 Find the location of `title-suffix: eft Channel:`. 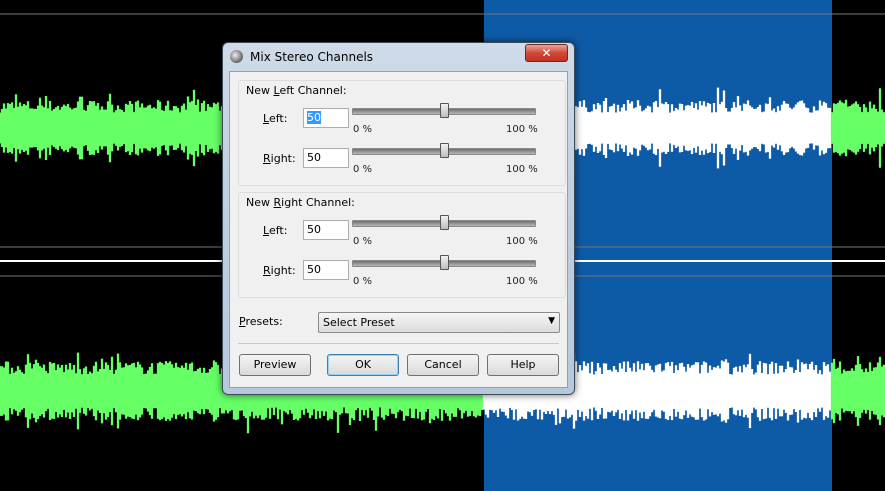

title-suffix: eft Channel: is located at coordinates (313, 90).